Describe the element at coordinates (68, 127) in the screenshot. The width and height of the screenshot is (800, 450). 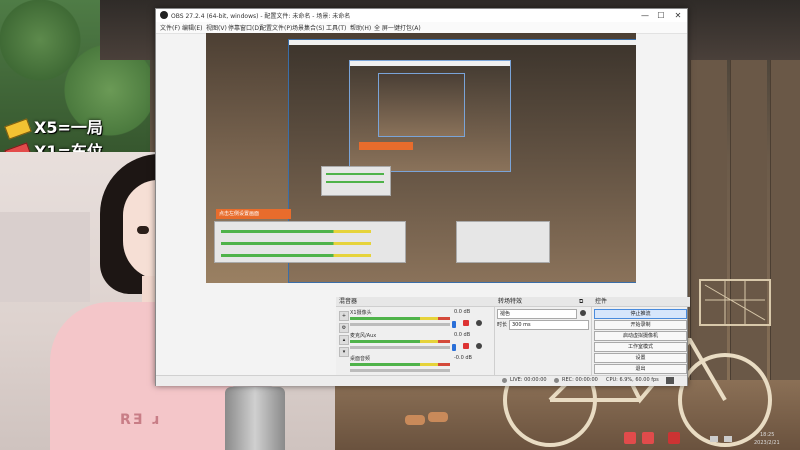
I see `rule-1-text: X5=一局` at that location.